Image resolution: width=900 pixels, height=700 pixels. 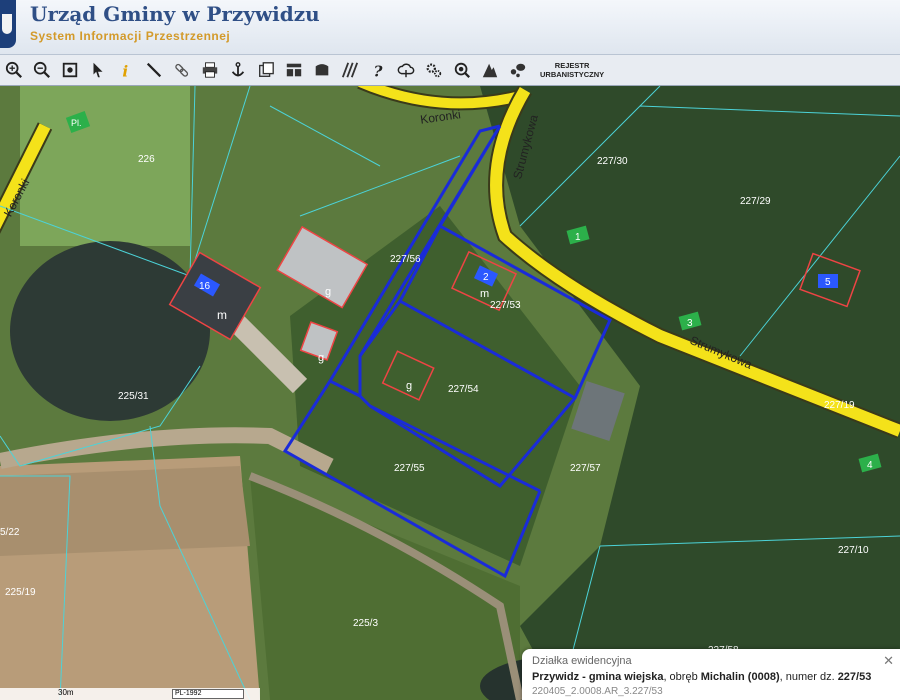 What do you see at coordinates (406, 70) in the screenshot?
I see `cloud-icon` at bounding box center [406, 70].